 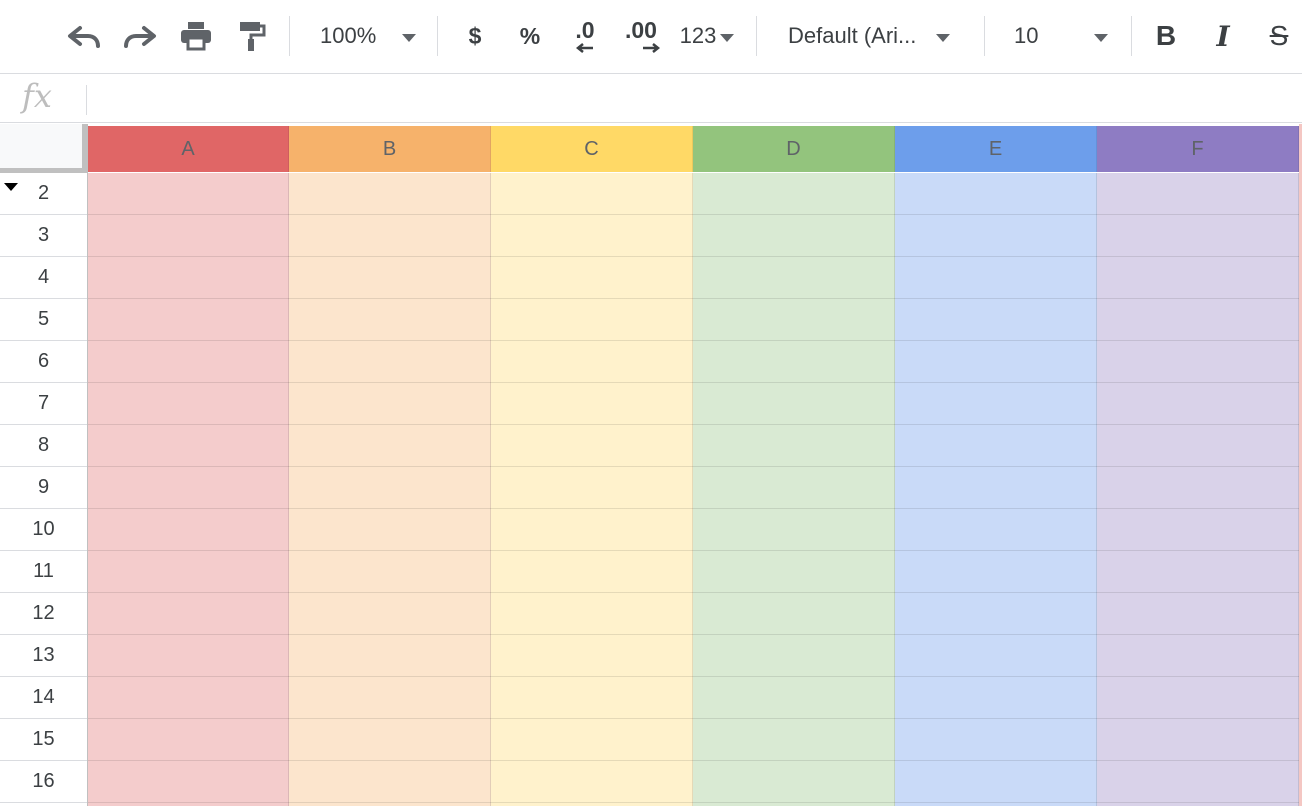 What do you see at coordinates (188, 489) in the screenshot?
I see `column-cells-a` at bounding box center [188, 489].